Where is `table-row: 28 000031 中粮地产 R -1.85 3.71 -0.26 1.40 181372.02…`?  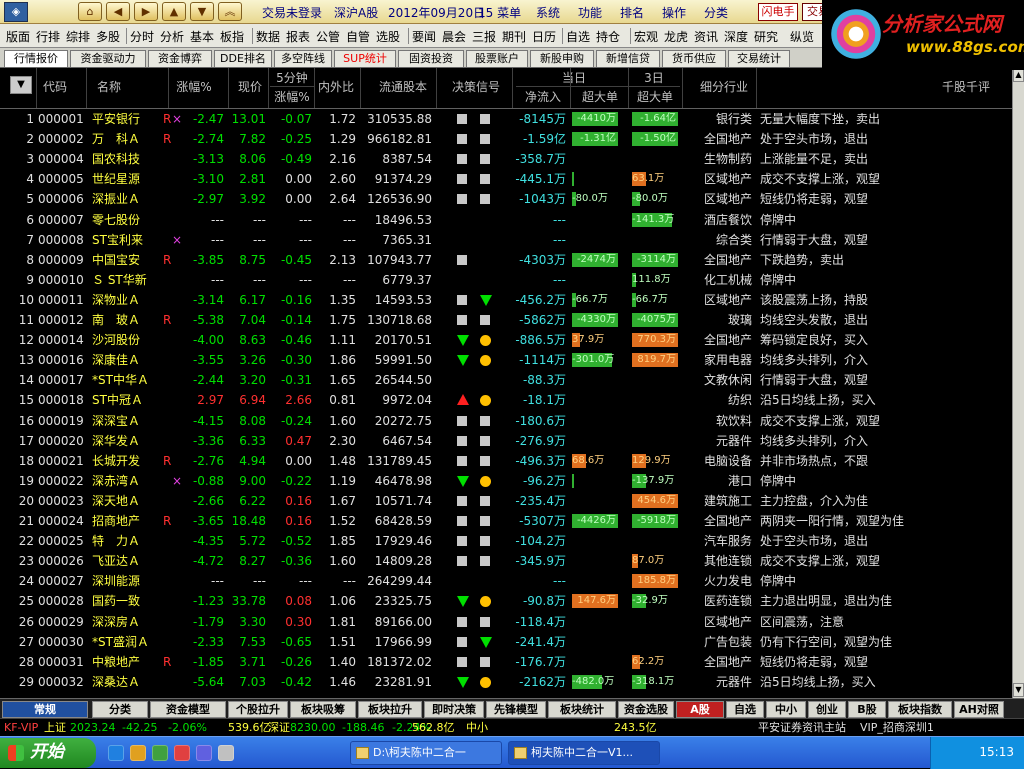
table-row: 28 000031 中粮地产 R -1.85 3.71 -0.26 1.40 181372.02… is located at coordinates (506, 662).